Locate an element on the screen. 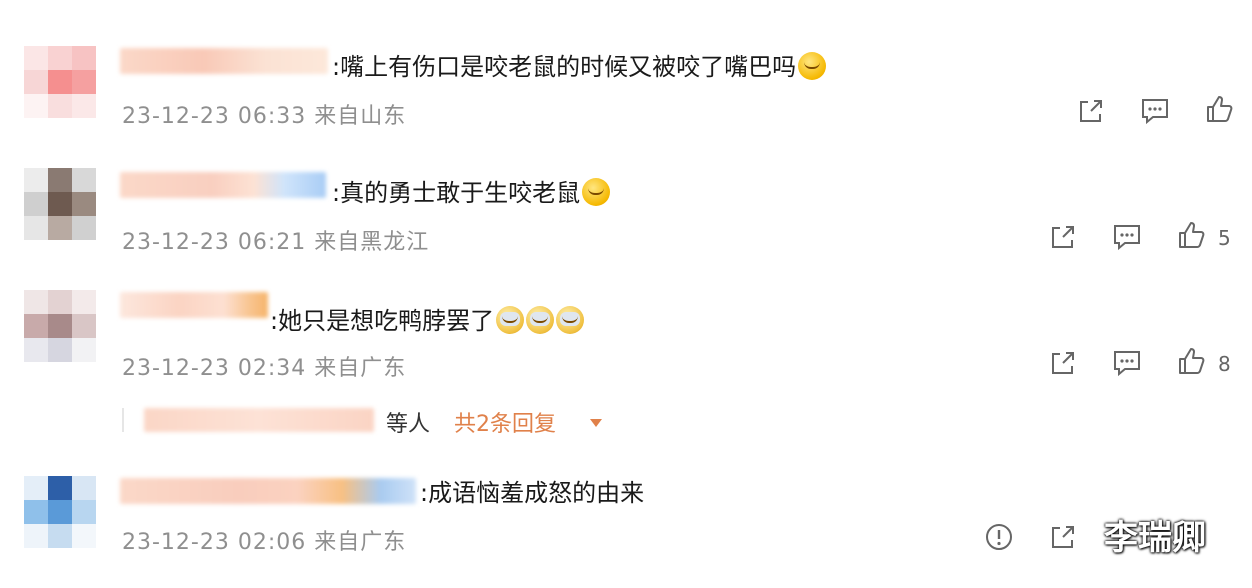 The height and width of the screenshot is (588, 1252). crying-face-icon is located at coordinates (596, 192).